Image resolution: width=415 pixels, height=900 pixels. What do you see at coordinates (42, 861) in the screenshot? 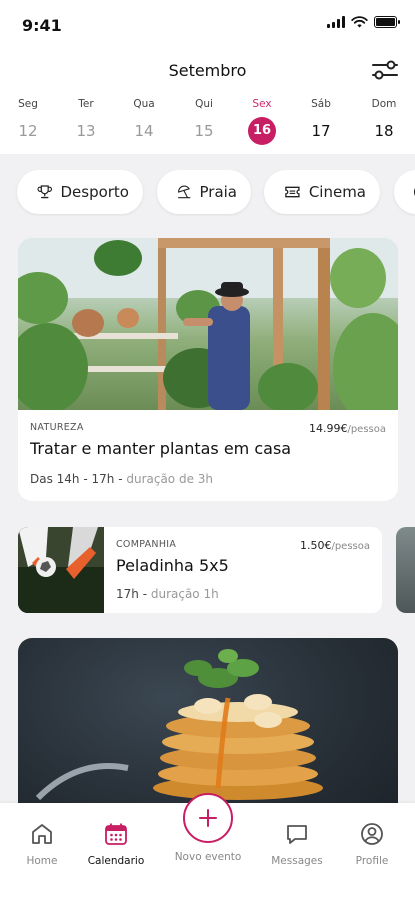
I see `tab-label: Home` at bounding box center [42, 861].